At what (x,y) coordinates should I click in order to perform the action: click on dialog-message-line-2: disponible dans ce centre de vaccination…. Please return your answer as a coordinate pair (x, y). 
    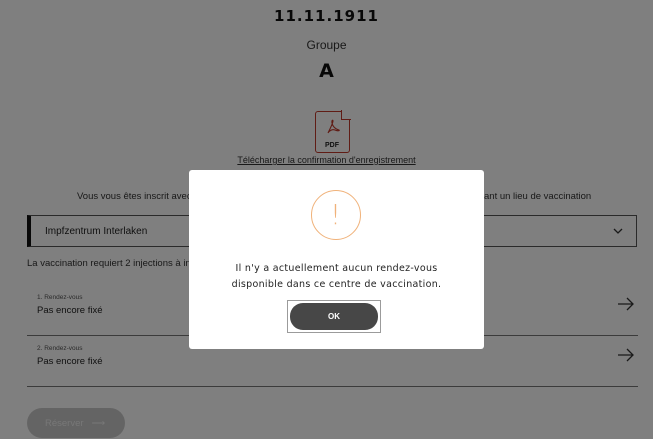
    Looking at the image, I should click on (336, 284).